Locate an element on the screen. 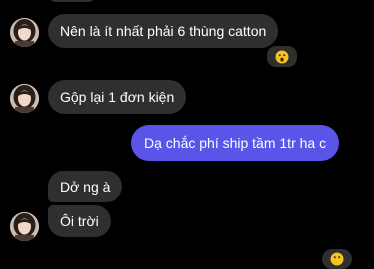 The image size is (374, 269). incoming-message-bubble: Nên là ít nhất phải 6 thùng catton is located at coordinates (163, 31).